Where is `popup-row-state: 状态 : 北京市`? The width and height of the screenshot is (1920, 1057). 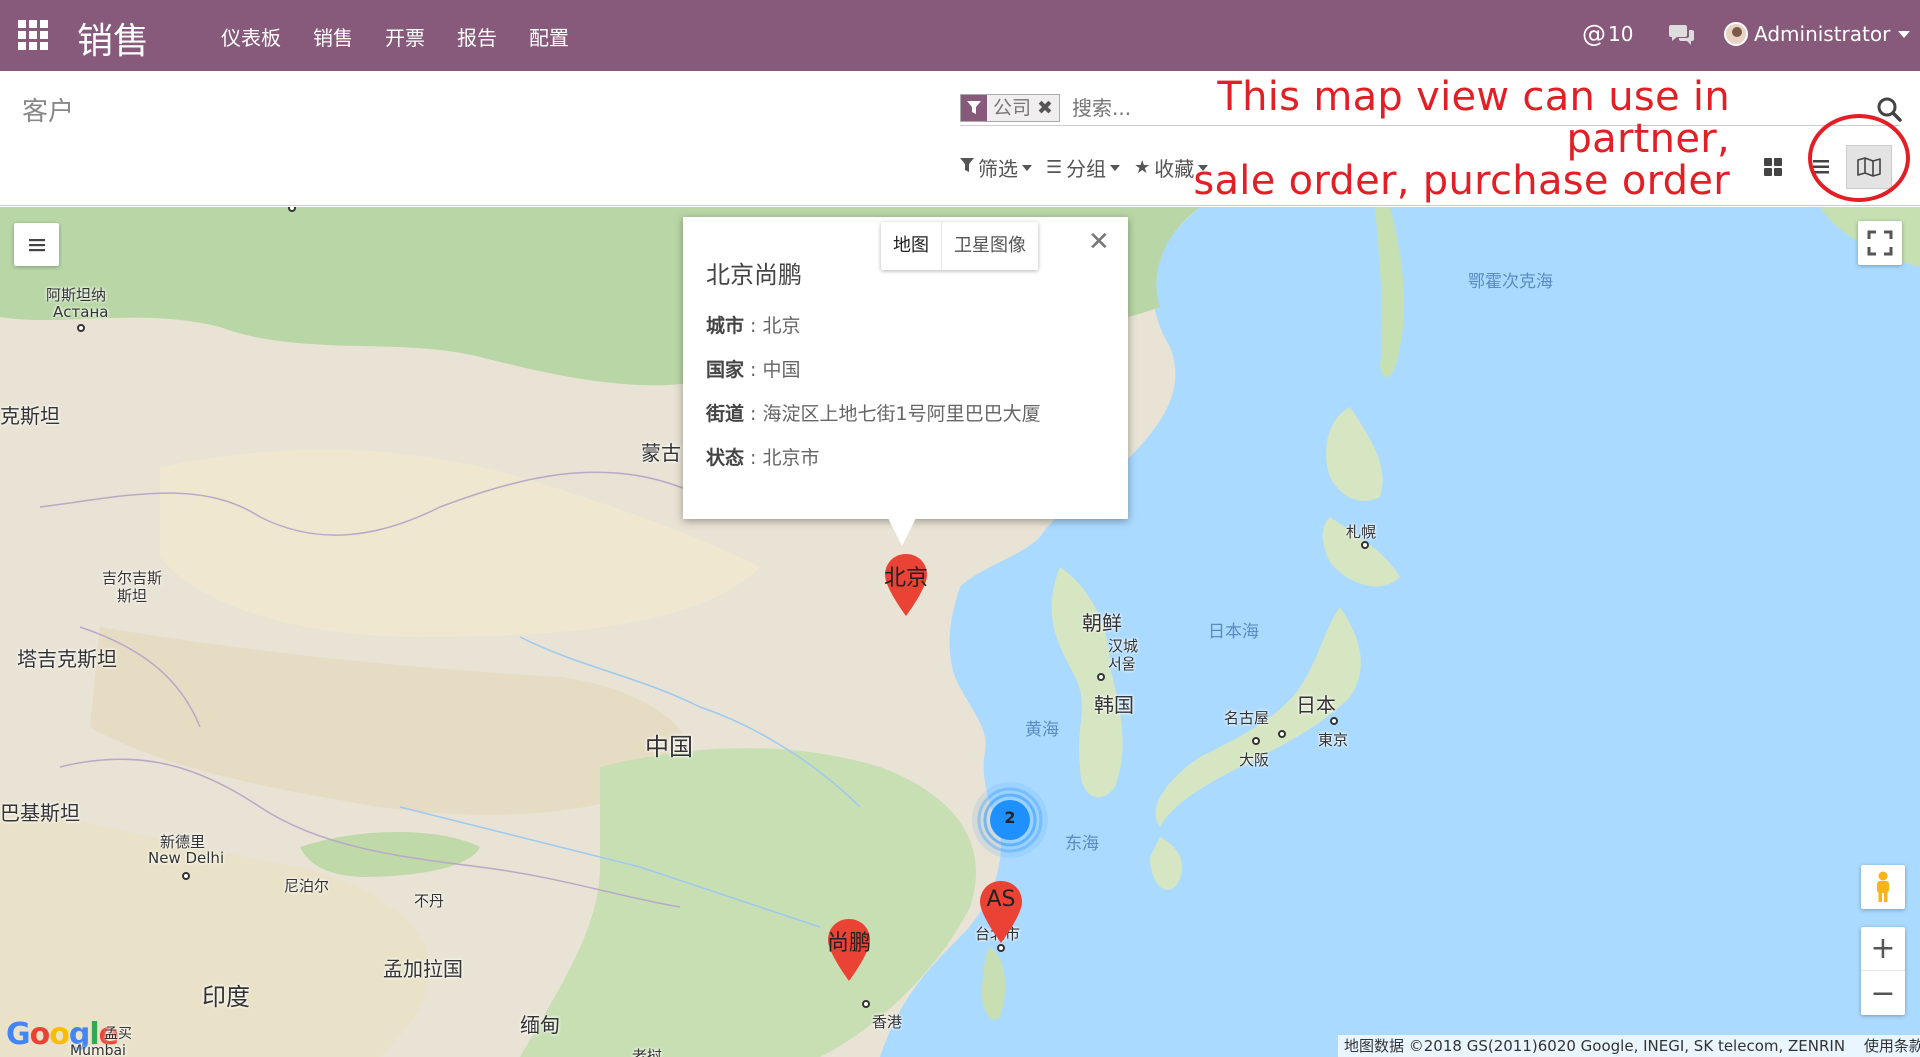 popup-row-state: 状态 : 北京市 is located at coordinates (763, 458).